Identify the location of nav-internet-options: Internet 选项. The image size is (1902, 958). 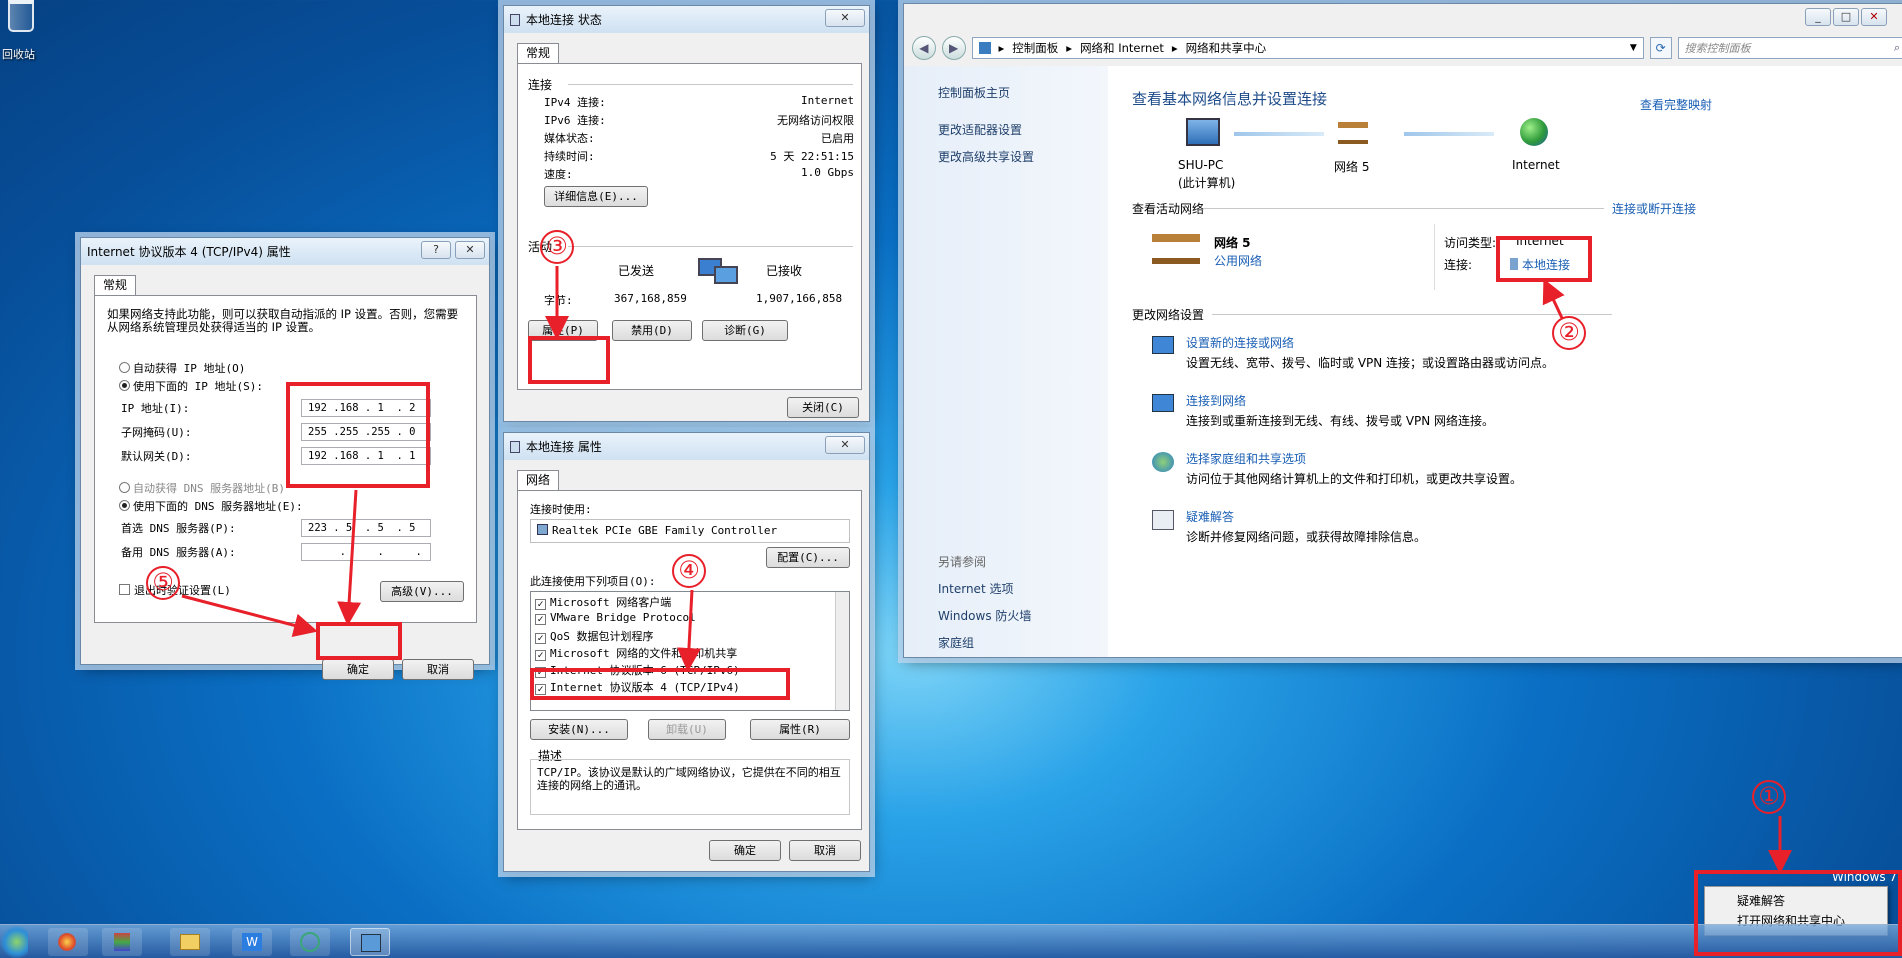
(1023, 588).